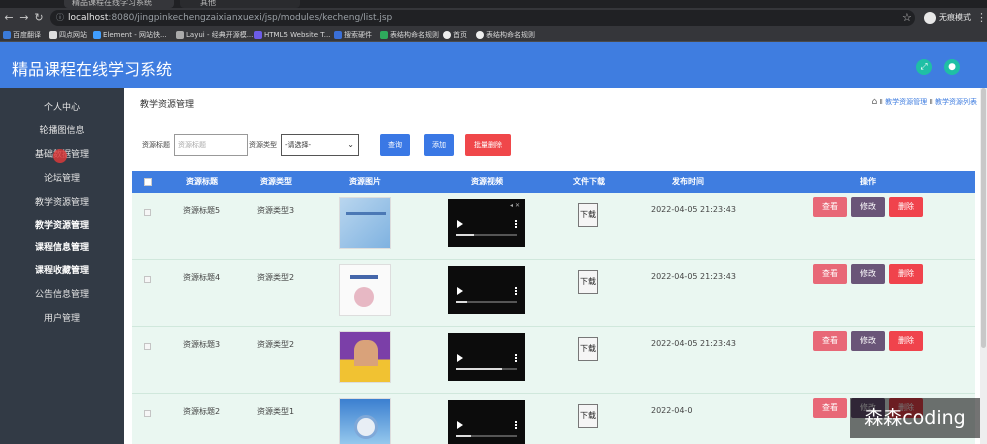 The height and width of the screenshot is (444, 987). Describe the element at coordinates (931, 102) in the screenshot. I see `breadcrumb-separator: Ⅱ` at that location.